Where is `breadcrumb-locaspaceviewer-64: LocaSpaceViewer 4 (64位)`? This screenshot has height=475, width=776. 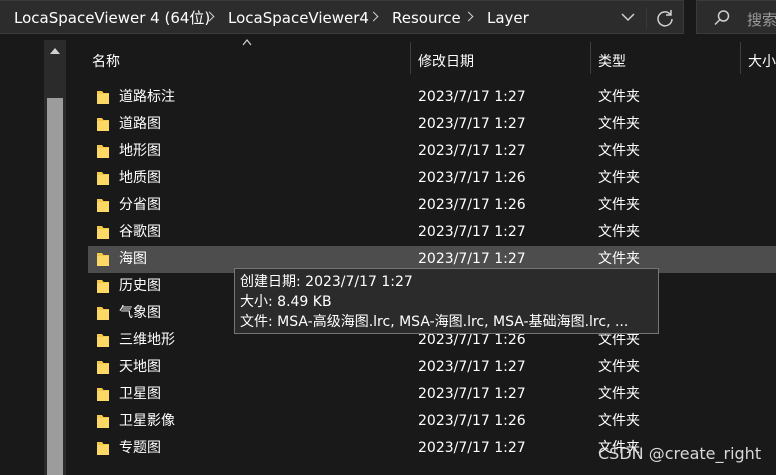
breadcrumb-locaspaceviewer-64: LocaSpaceViewer 4 (64位) is located at coordinates (112, 18).